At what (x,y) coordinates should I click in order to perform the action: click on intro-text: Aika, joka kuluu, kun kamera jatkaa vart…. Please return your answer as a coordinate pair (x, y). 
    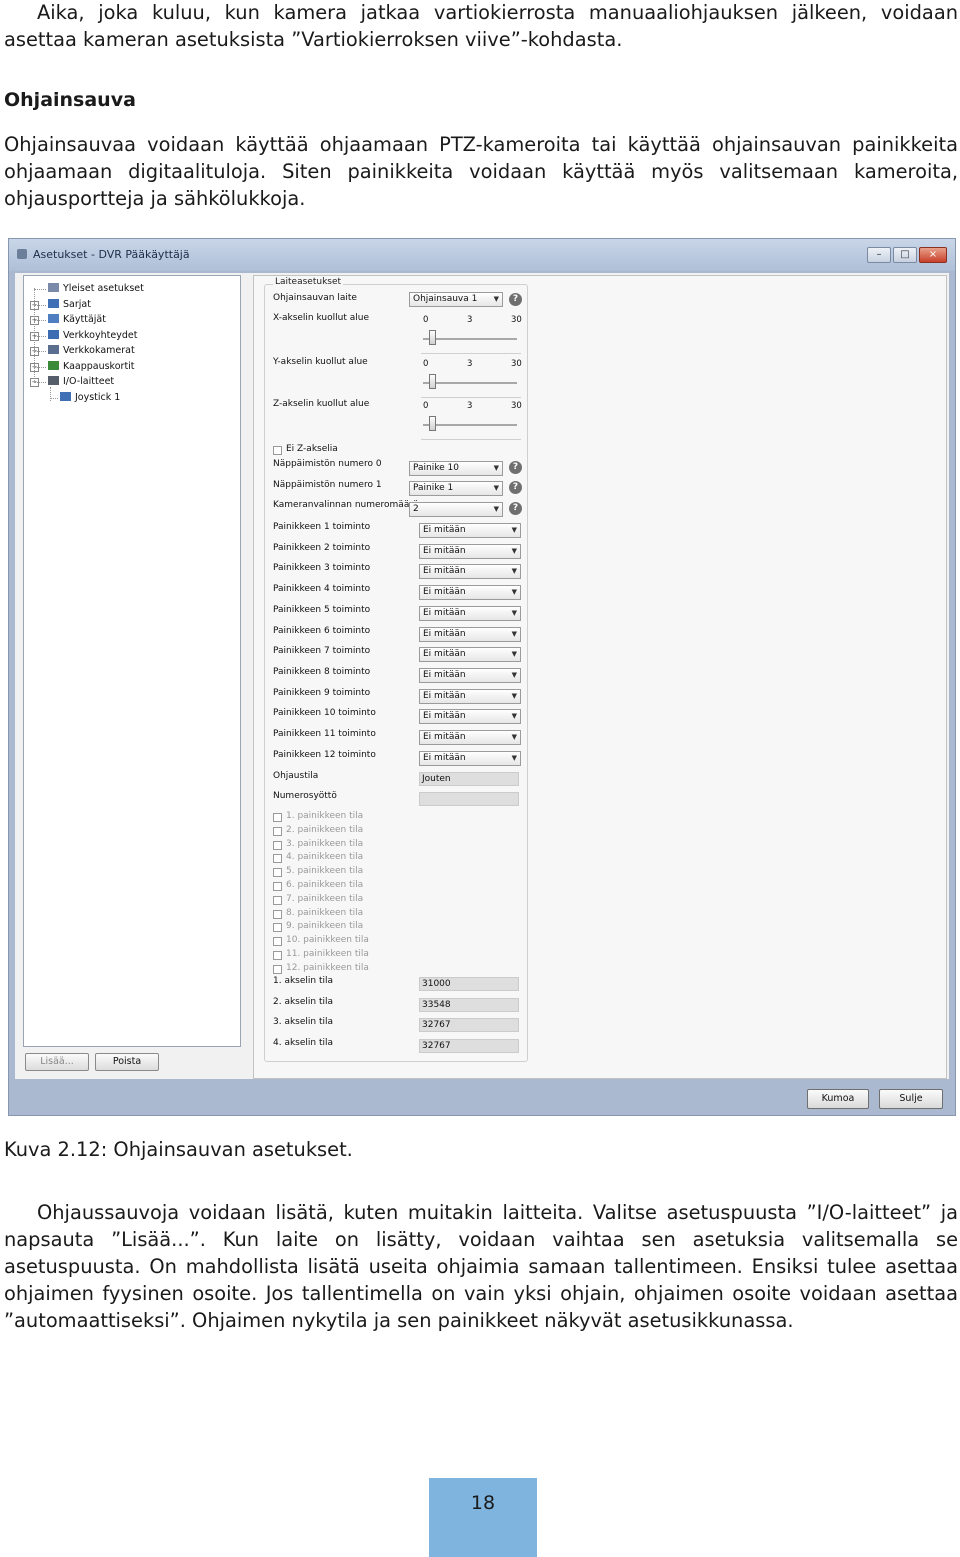
    Looking at the image, I should click on (481, 26).